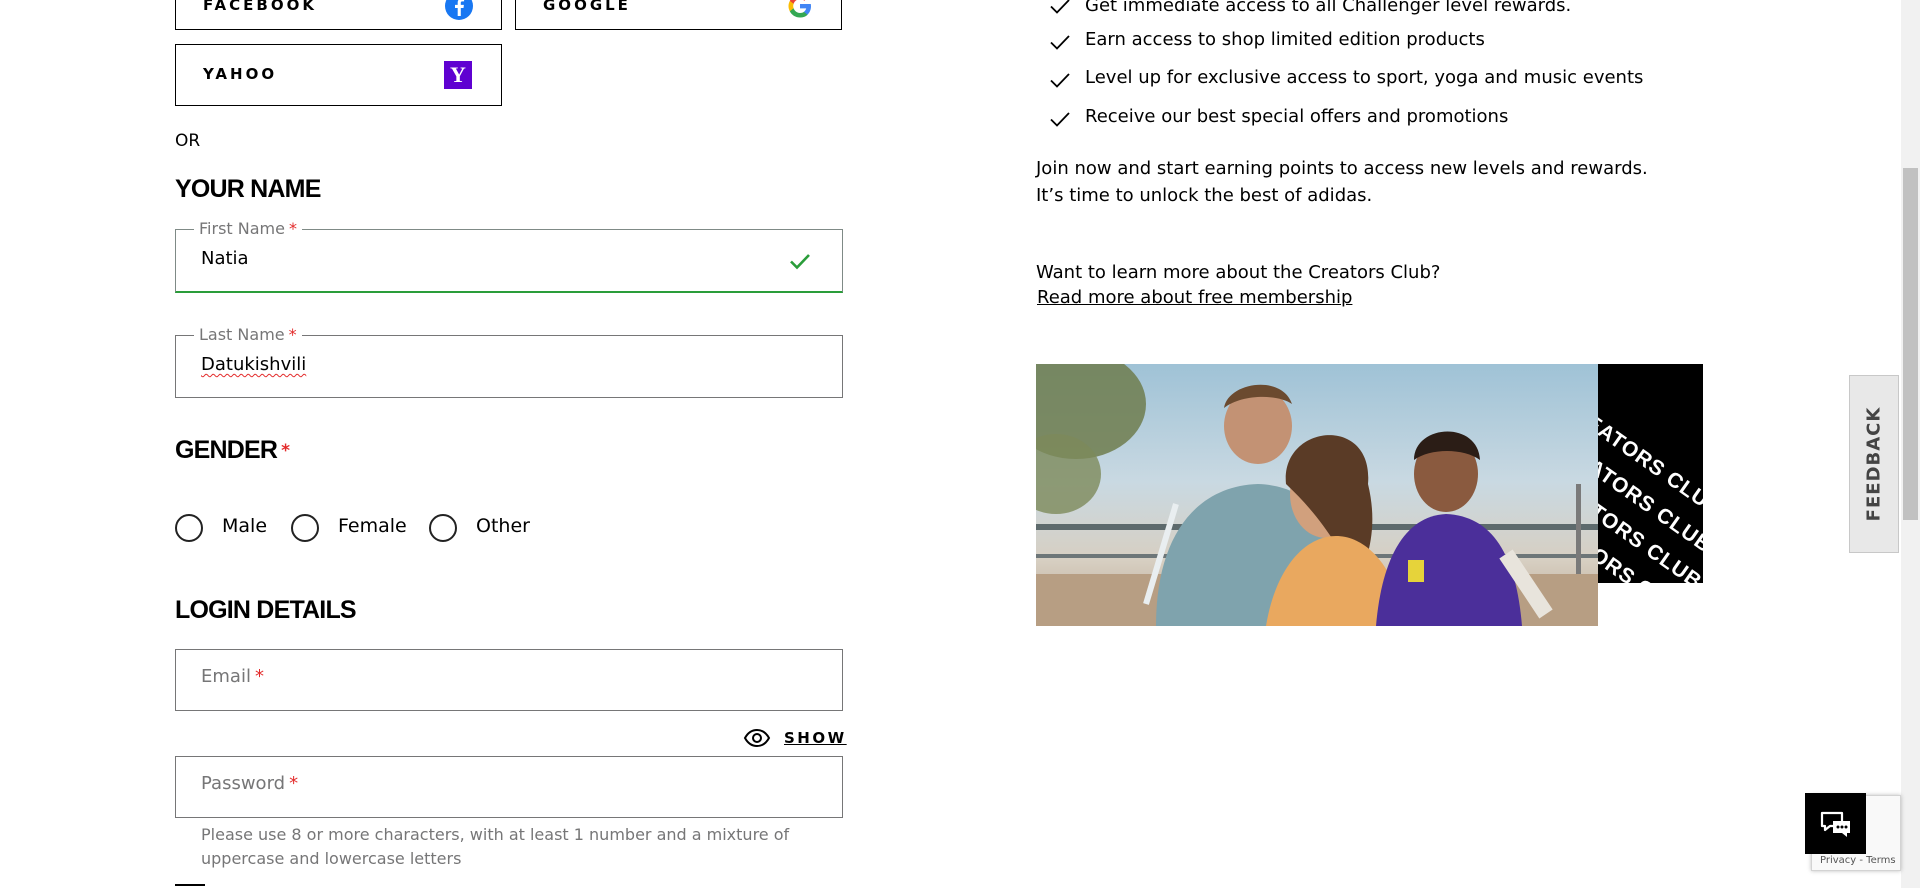  I want to click on facebook-icon, so click(459, 12).